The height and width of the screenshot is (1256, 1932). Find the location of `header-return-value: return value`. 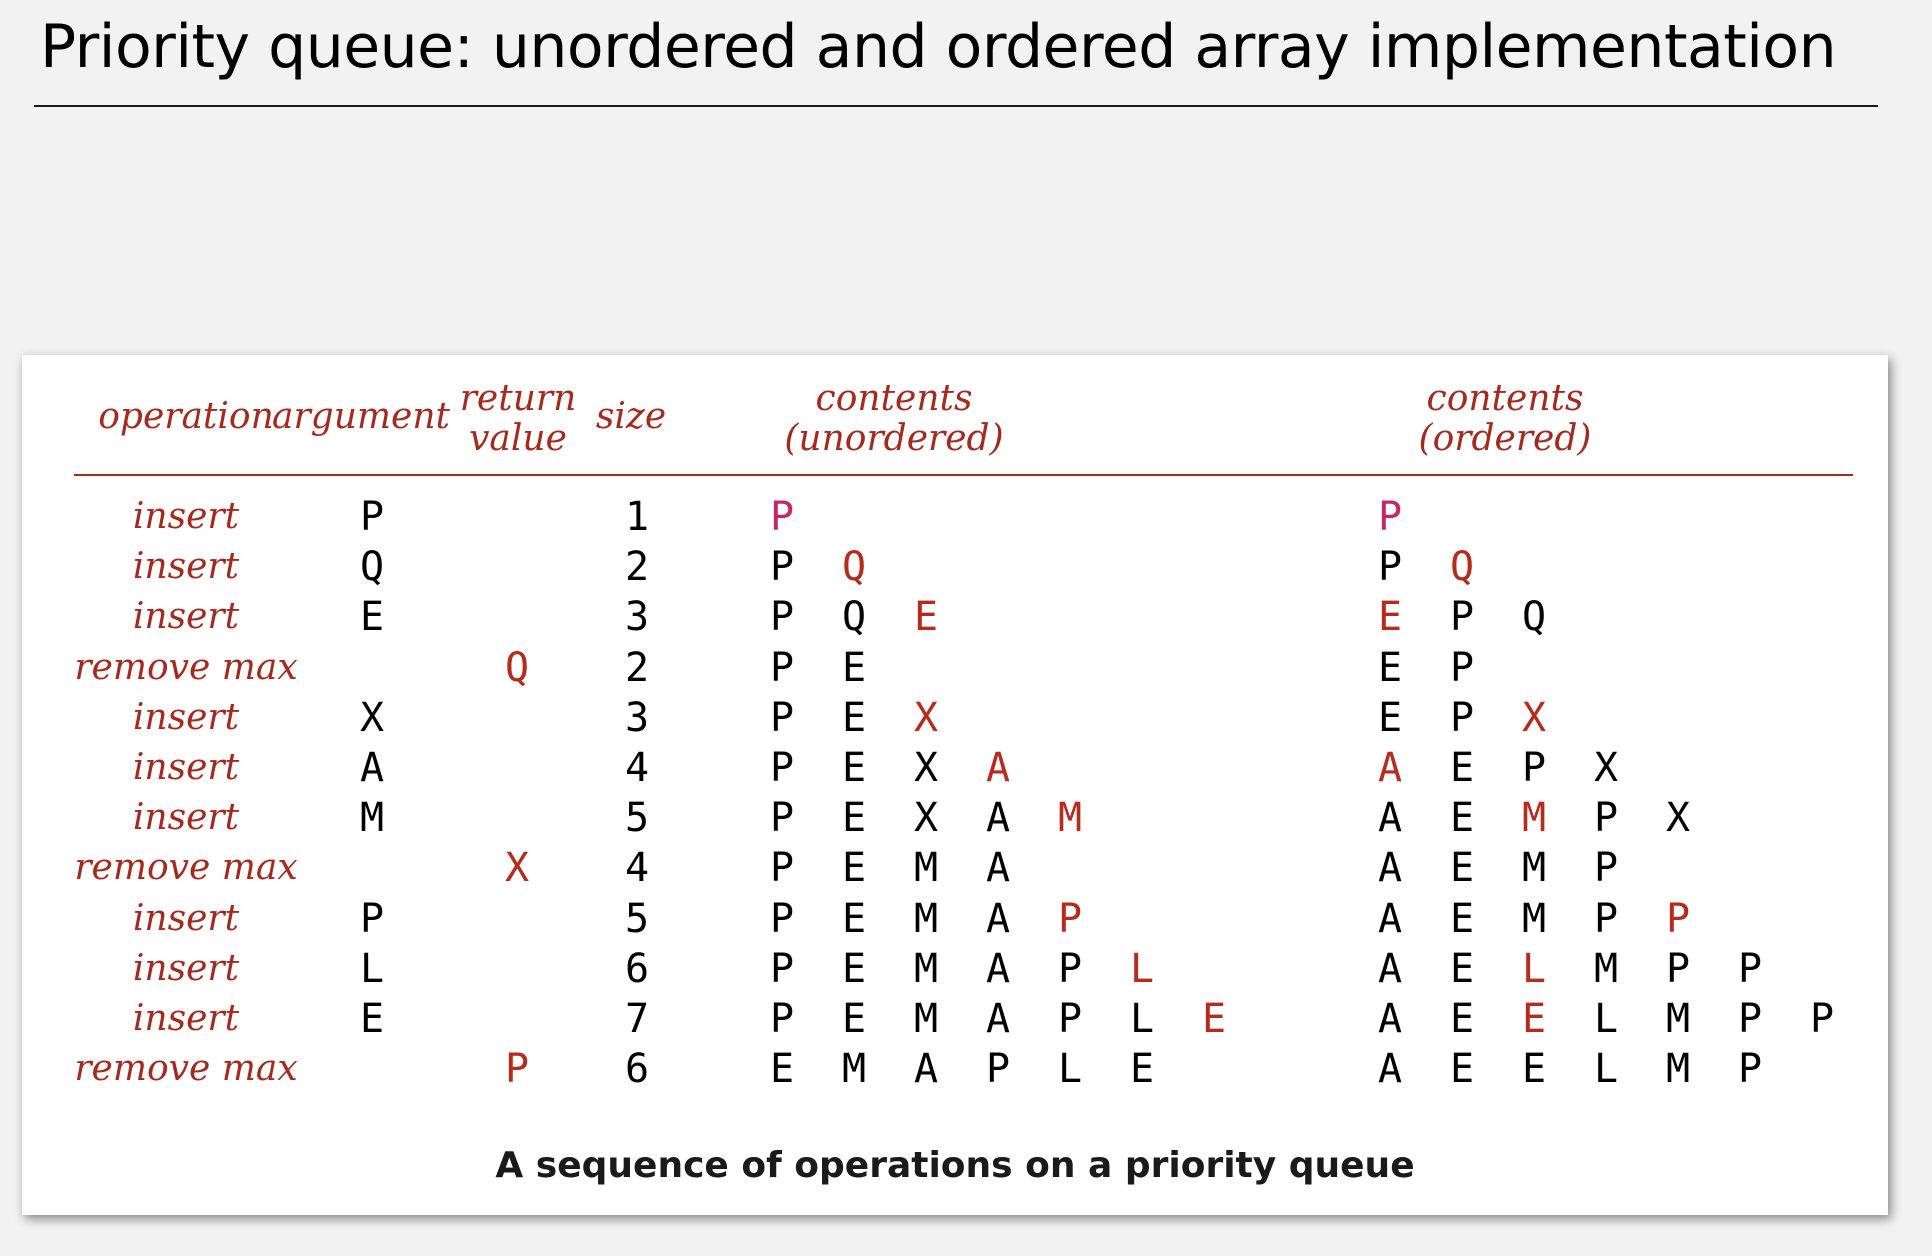

header-return-value: return value is located at coordinates (518, 419).